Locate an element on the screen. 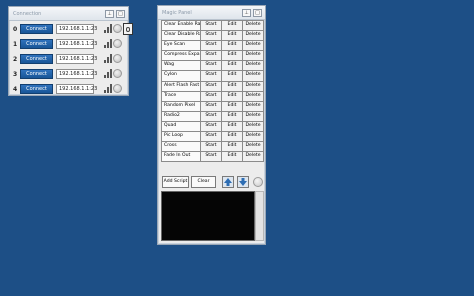 This screenshot has width=474, height=296. add-script-button: Add Script is located at coordinates (175, 182).